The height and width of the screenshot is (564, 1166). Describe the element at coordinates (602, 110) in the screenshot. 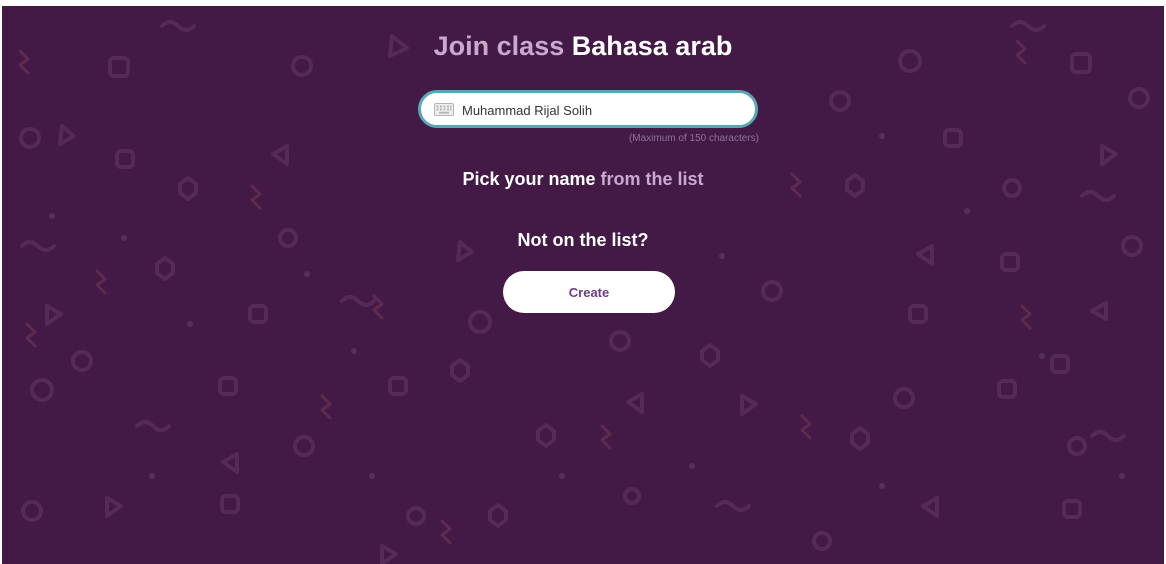

I see `student-name-input` at that location.